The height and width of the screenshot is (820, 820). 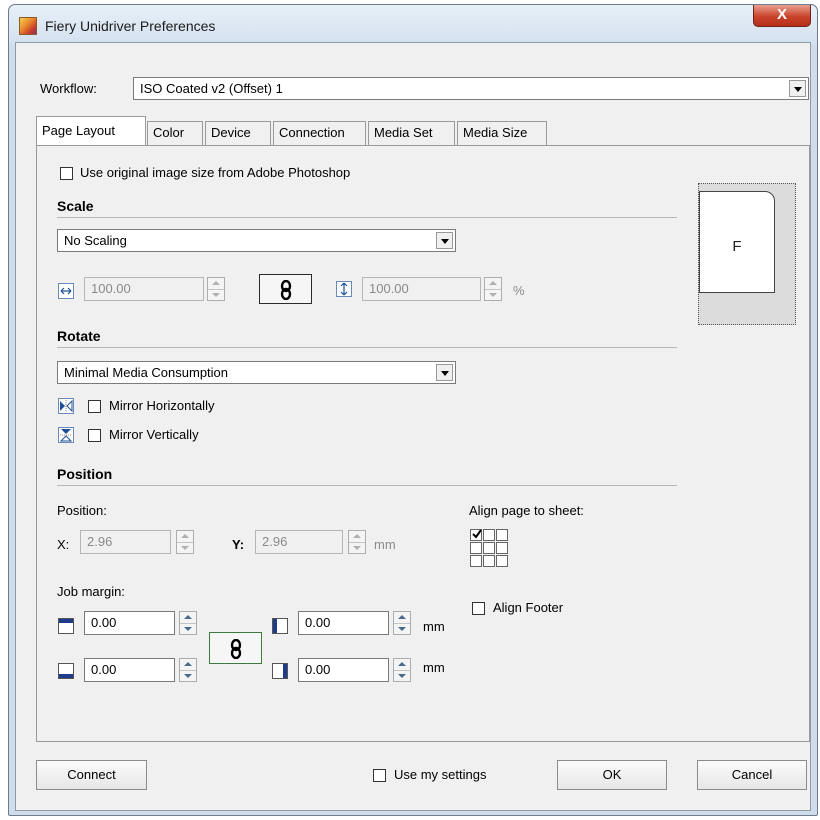 What do you see at coordinates (367, 485) in the screenshot?
I see `position-divider` at bounding box center [367, 485].